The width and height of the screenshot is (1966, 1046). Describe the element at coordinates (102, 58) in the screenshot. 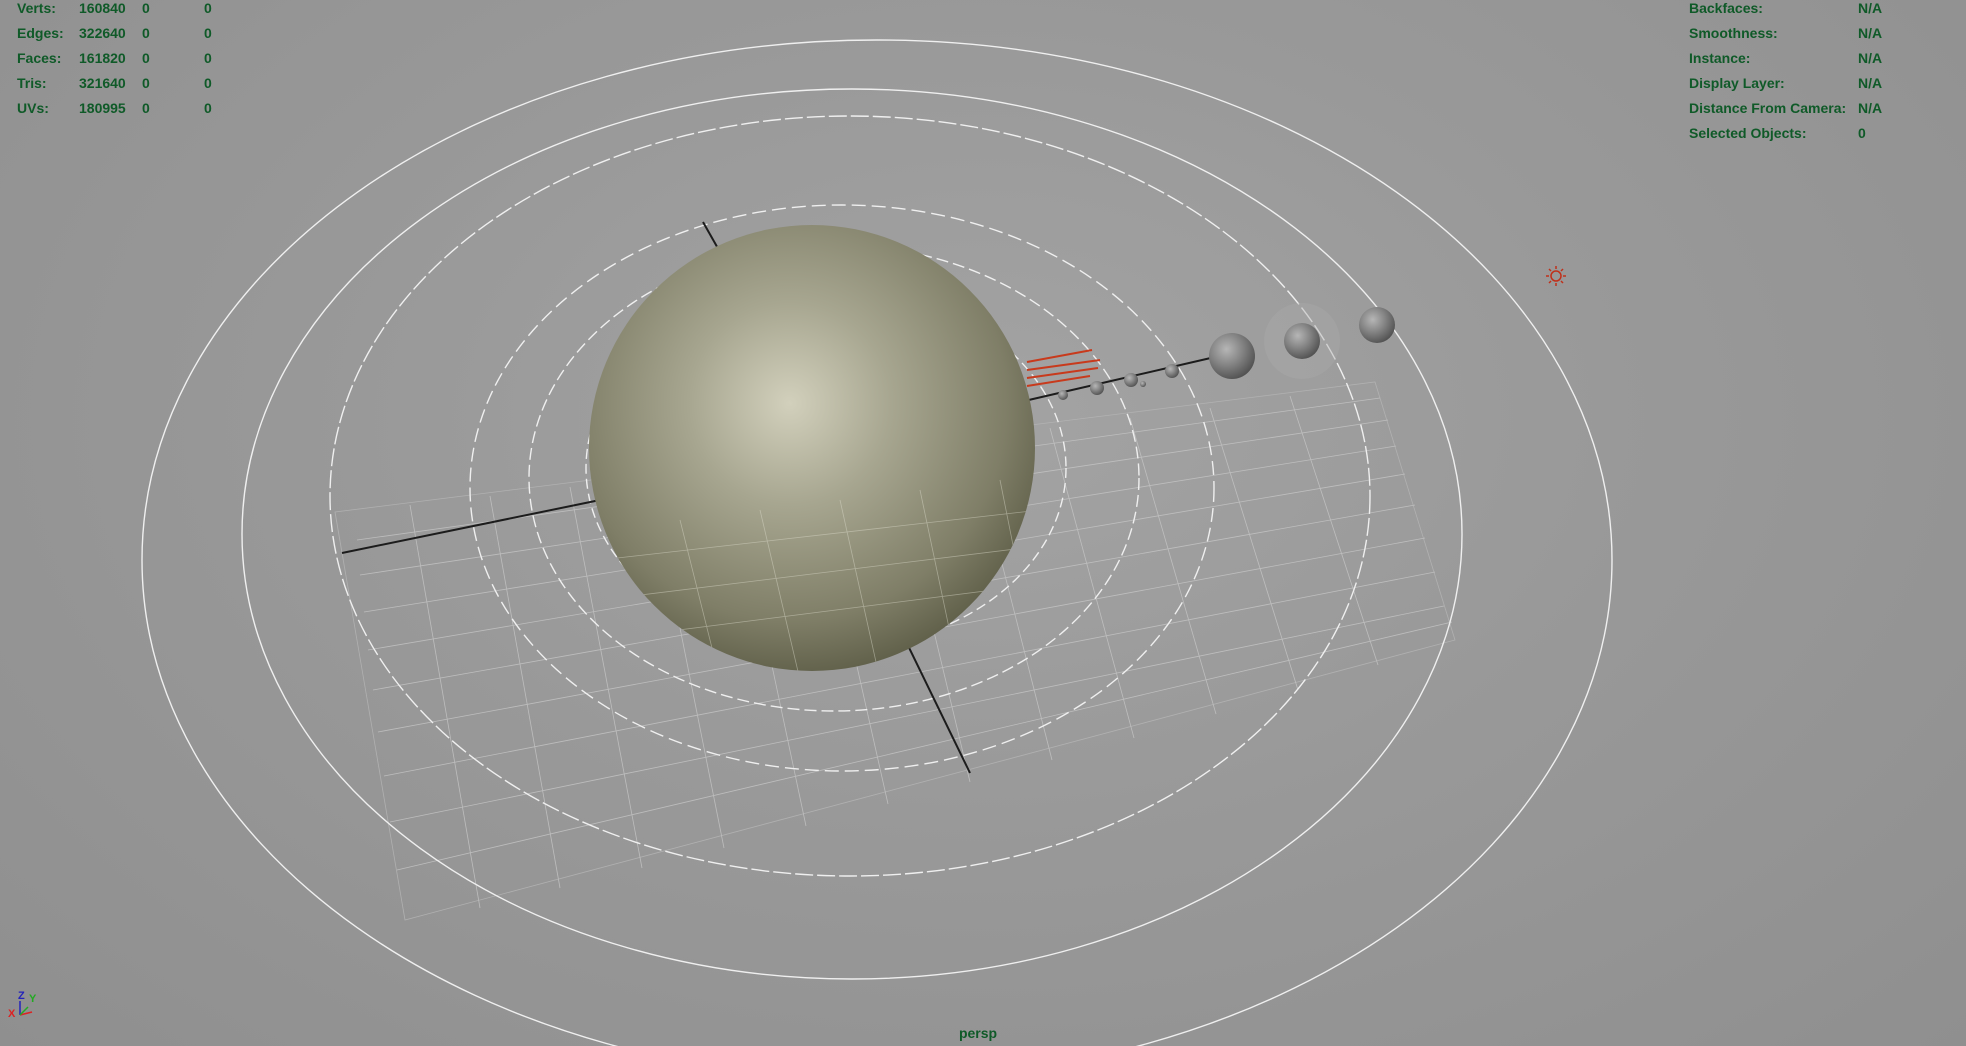

I see `stat-total: 161820` at that location.